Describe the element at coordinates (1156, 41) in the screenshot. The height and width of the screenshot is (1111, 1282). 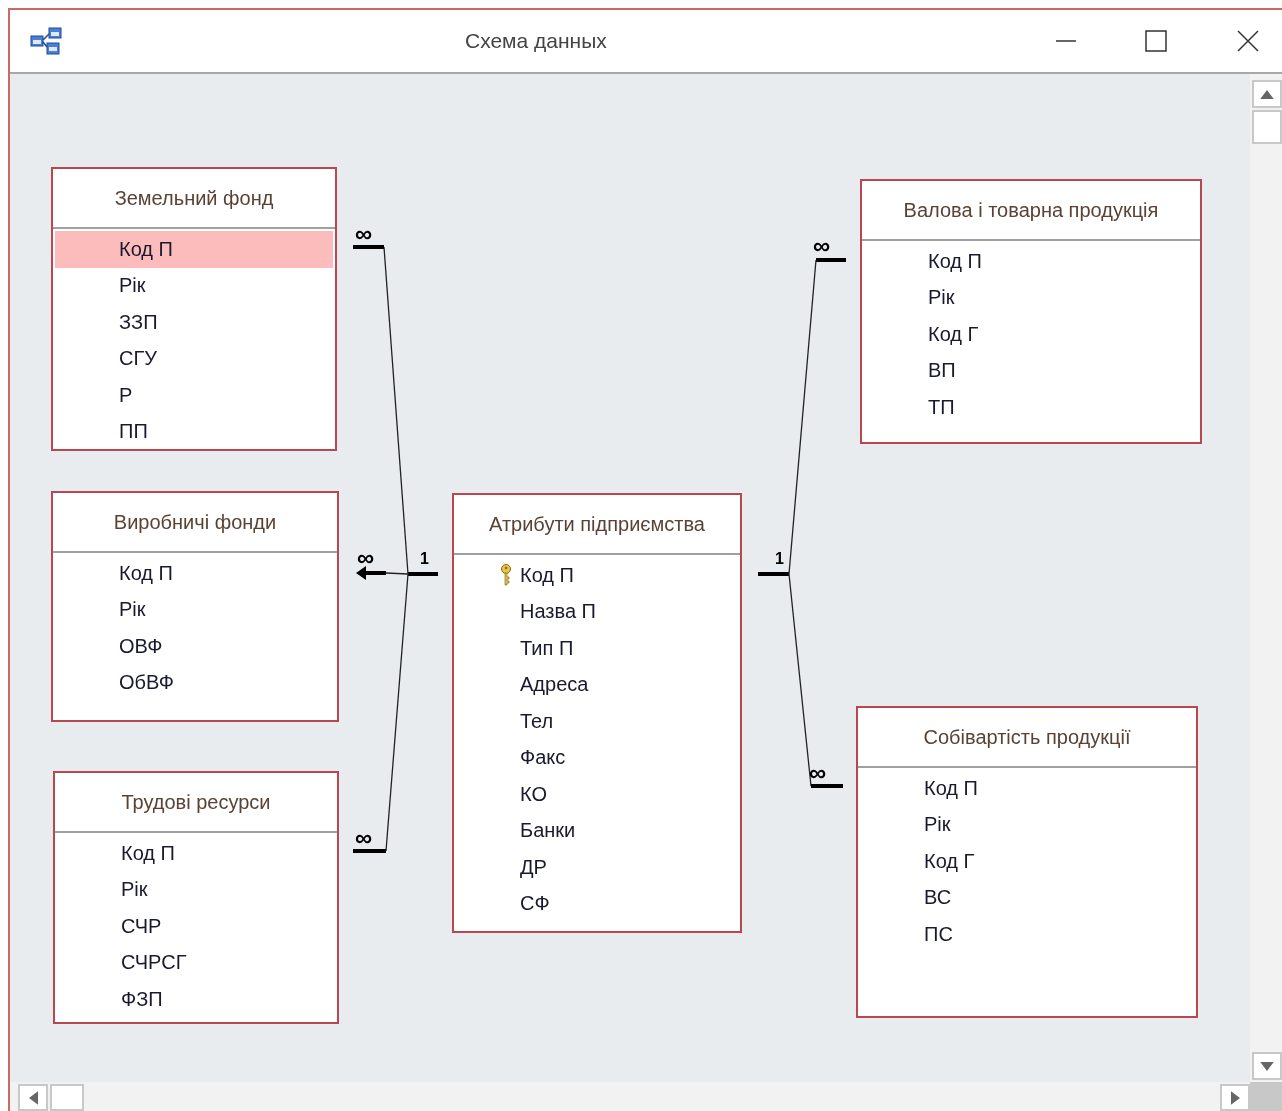
I see `maximize-icon` at that location.